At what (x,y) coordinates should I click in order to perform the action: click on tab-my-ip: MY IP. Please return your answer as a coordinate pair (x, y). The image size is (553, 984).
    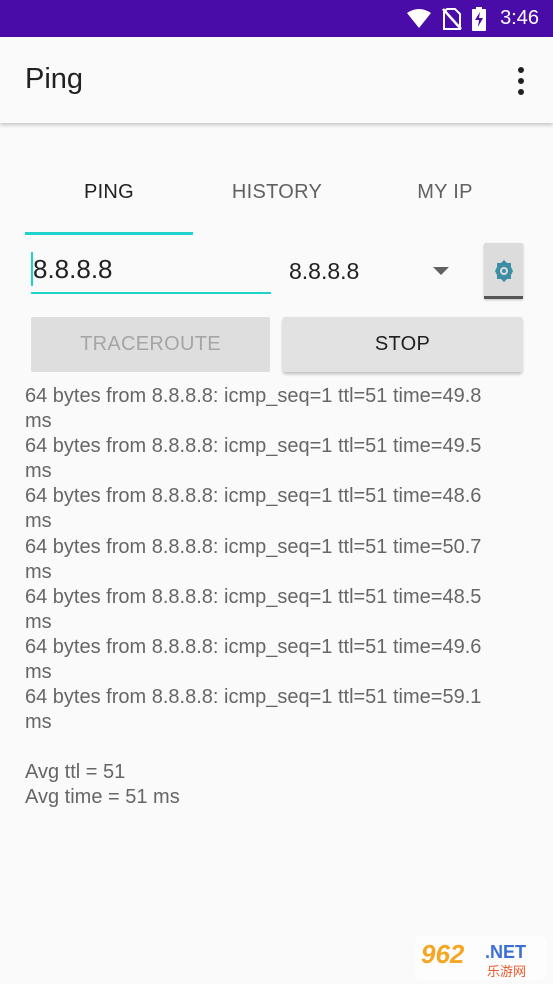
    Looking at the image, I should click on (445, 200).